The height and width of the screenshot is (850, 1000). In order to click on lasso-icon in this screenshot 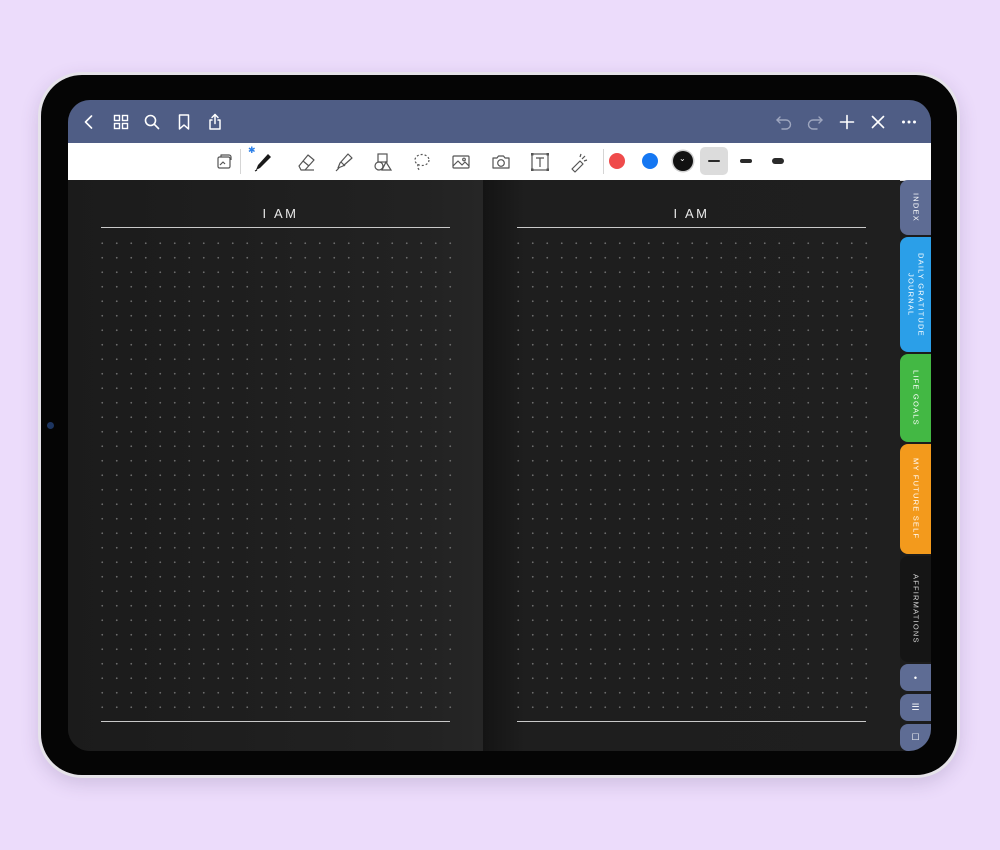, I will do `click(422, 162)`.